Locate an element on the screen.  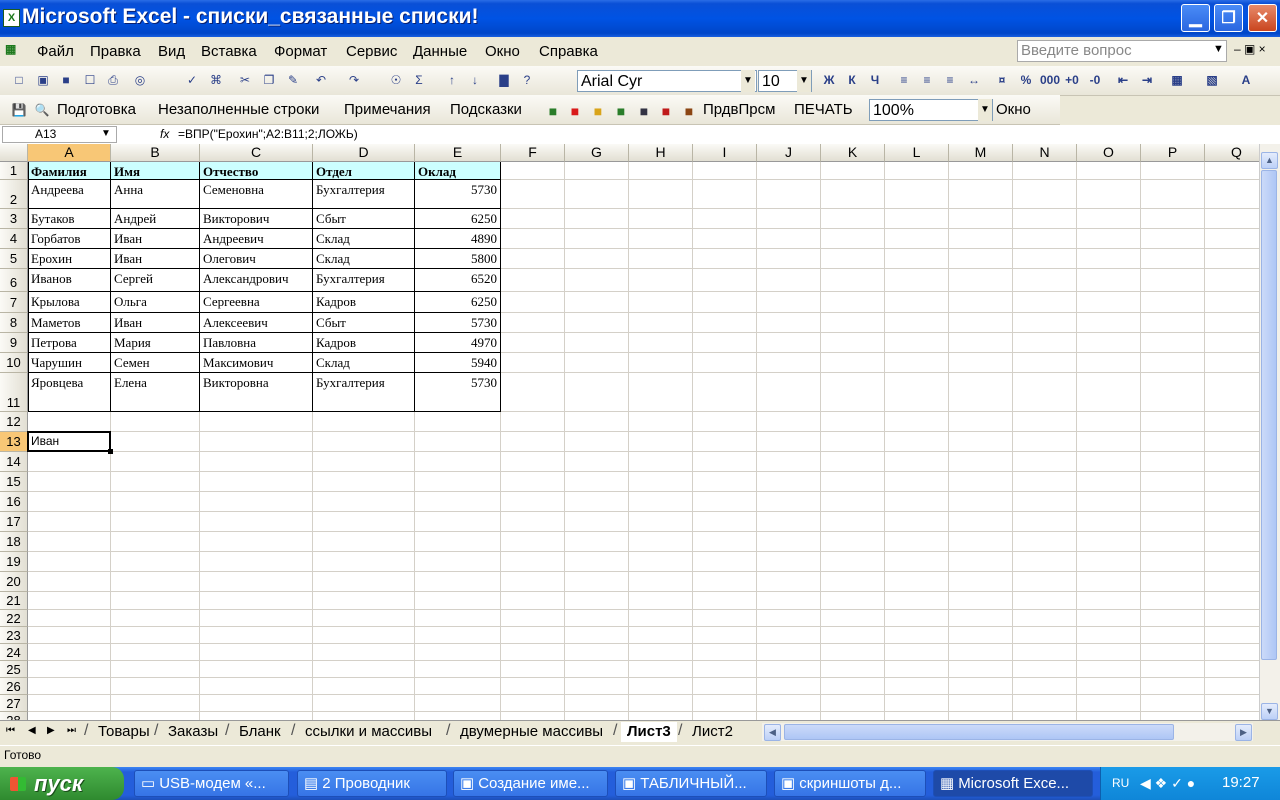
workbook-icon: ▦ is located at coordinates (16, 51).